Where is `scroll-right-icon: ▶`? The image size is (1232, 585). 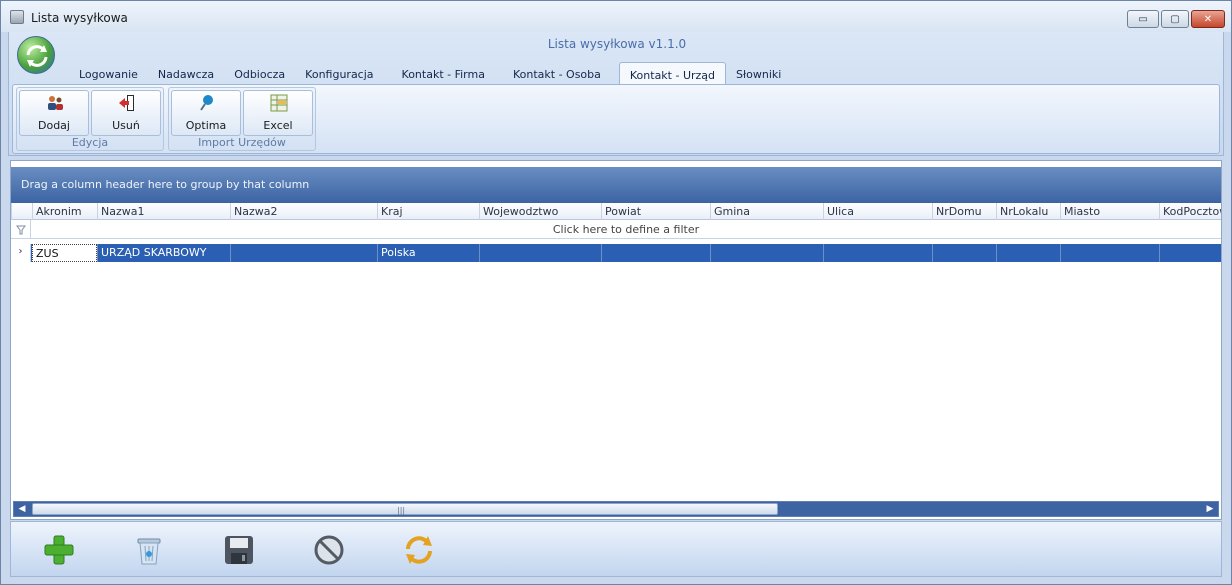 scroll-right-icon: ▶ is located at coordinates (1210, 509).